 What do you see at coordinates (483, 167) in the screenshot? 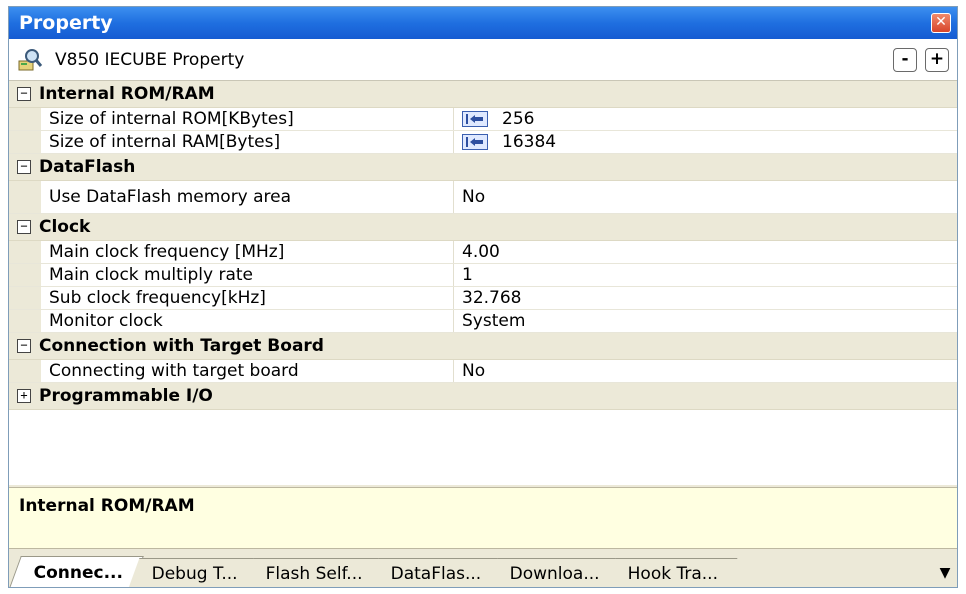
I see `category-dataflash: − DataFlash` at bounding box center [483, 167].